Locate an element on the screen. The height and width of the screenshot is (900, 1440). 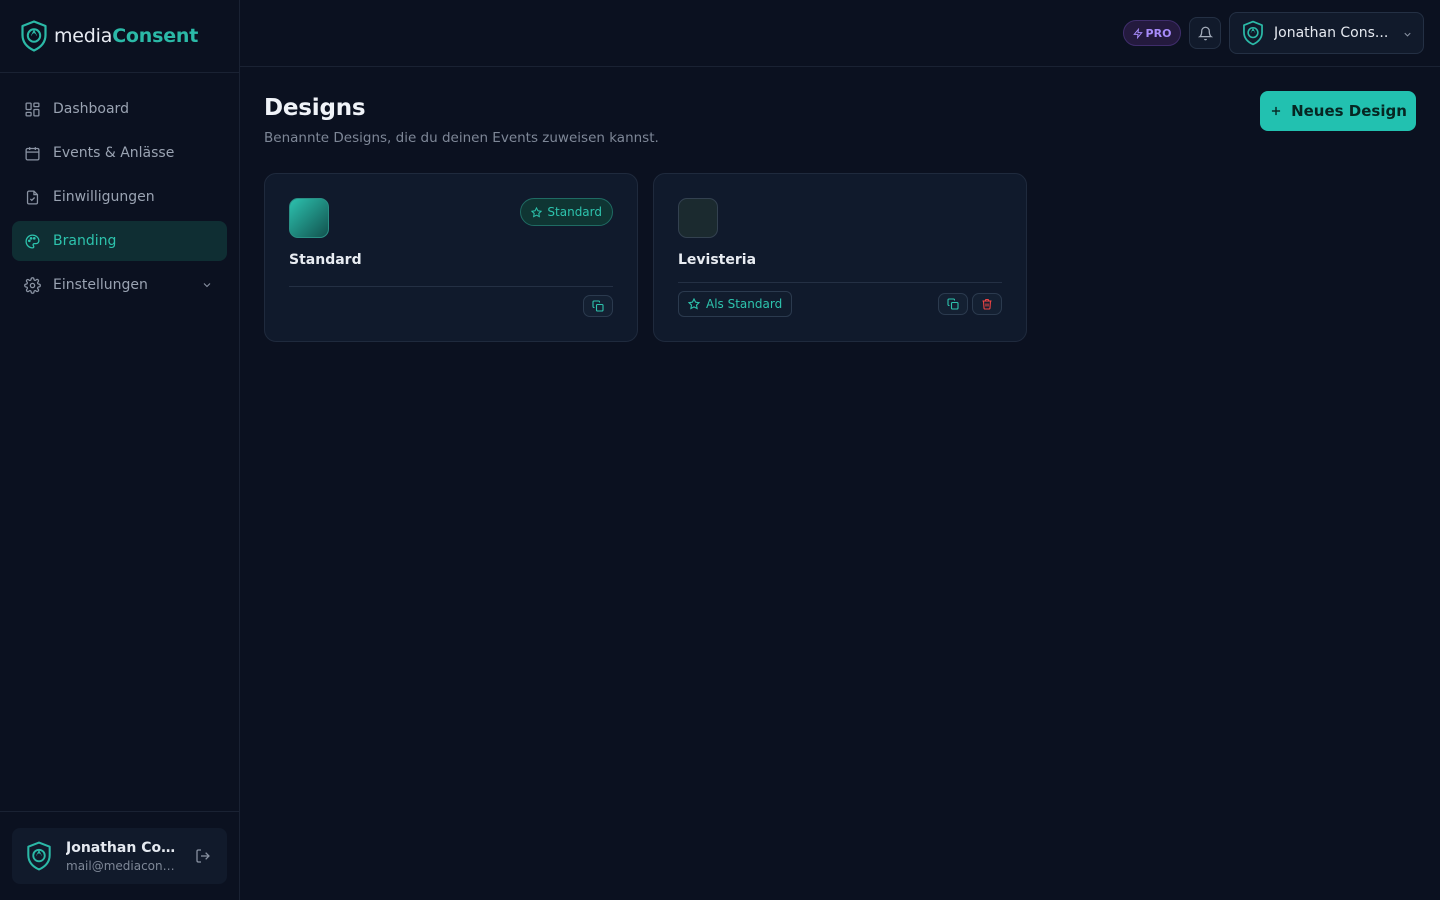
design-card: Standard Standard is located at coordinates (451, 257).